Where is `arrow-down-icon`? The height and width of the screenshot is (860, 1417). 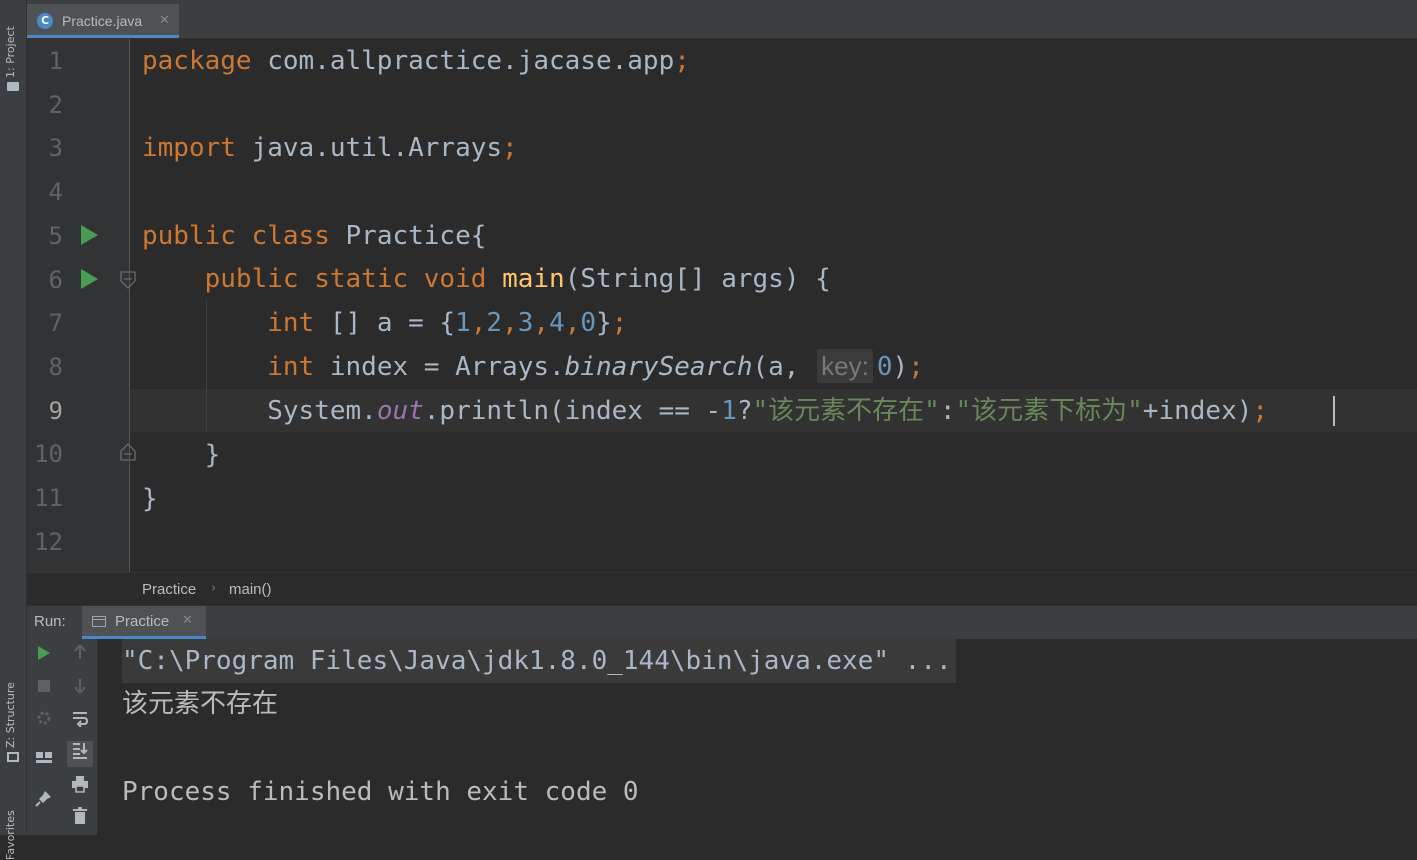
arrow-down-icon is located at coordinates (80, 686).